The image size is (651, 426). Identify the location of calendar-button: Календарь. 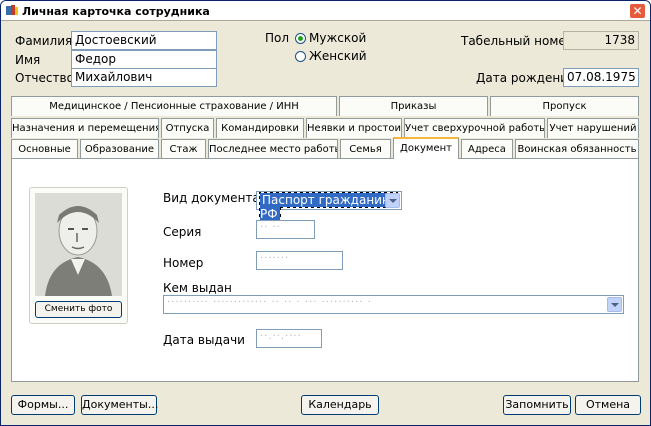
(340, 405).